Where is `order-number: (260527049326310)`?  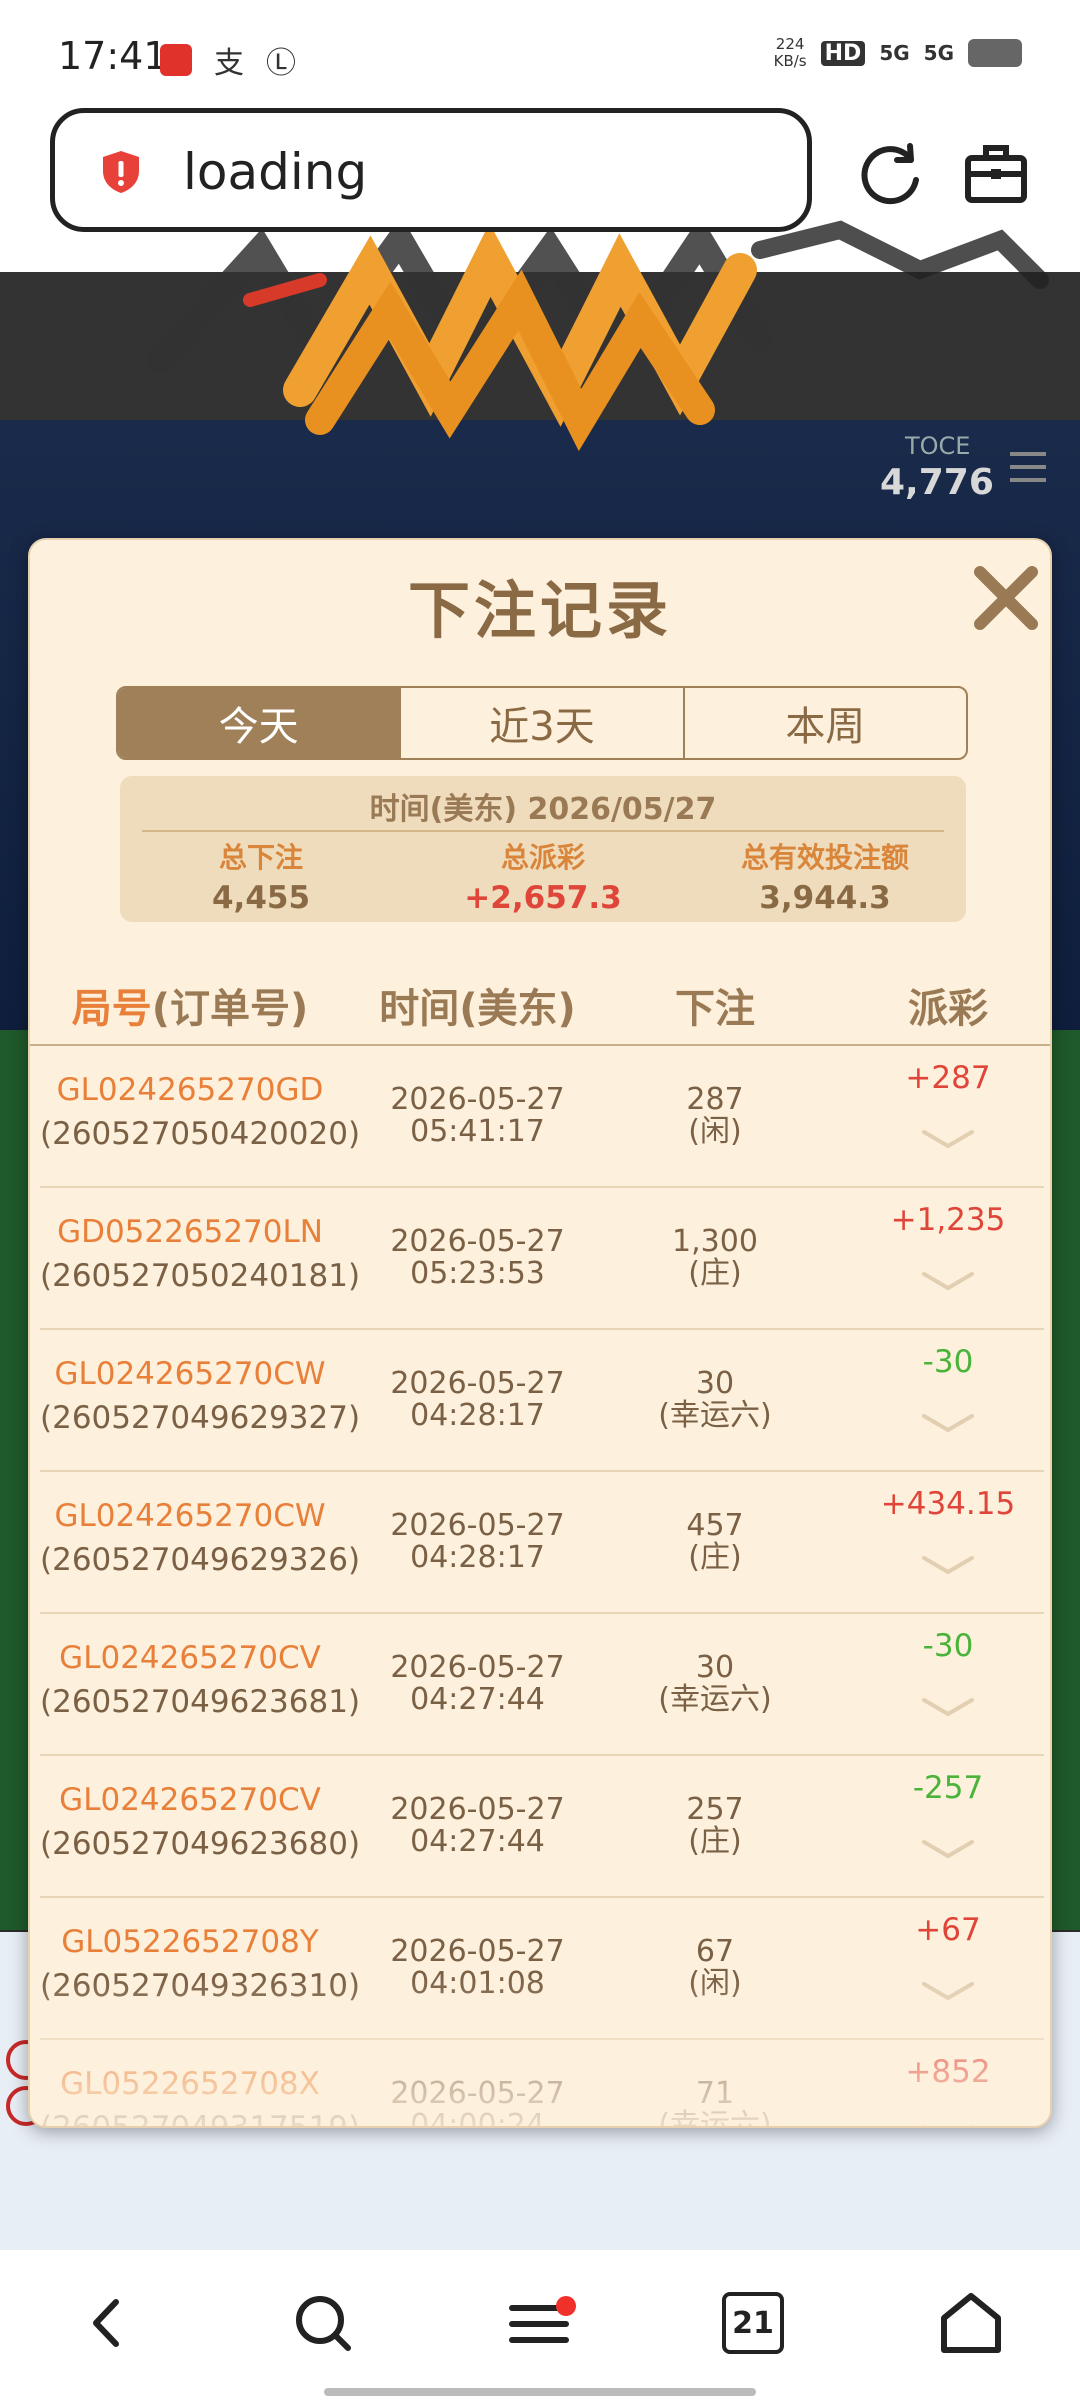
order-number: (260527049326310) is located at coordinates (200, 1986).